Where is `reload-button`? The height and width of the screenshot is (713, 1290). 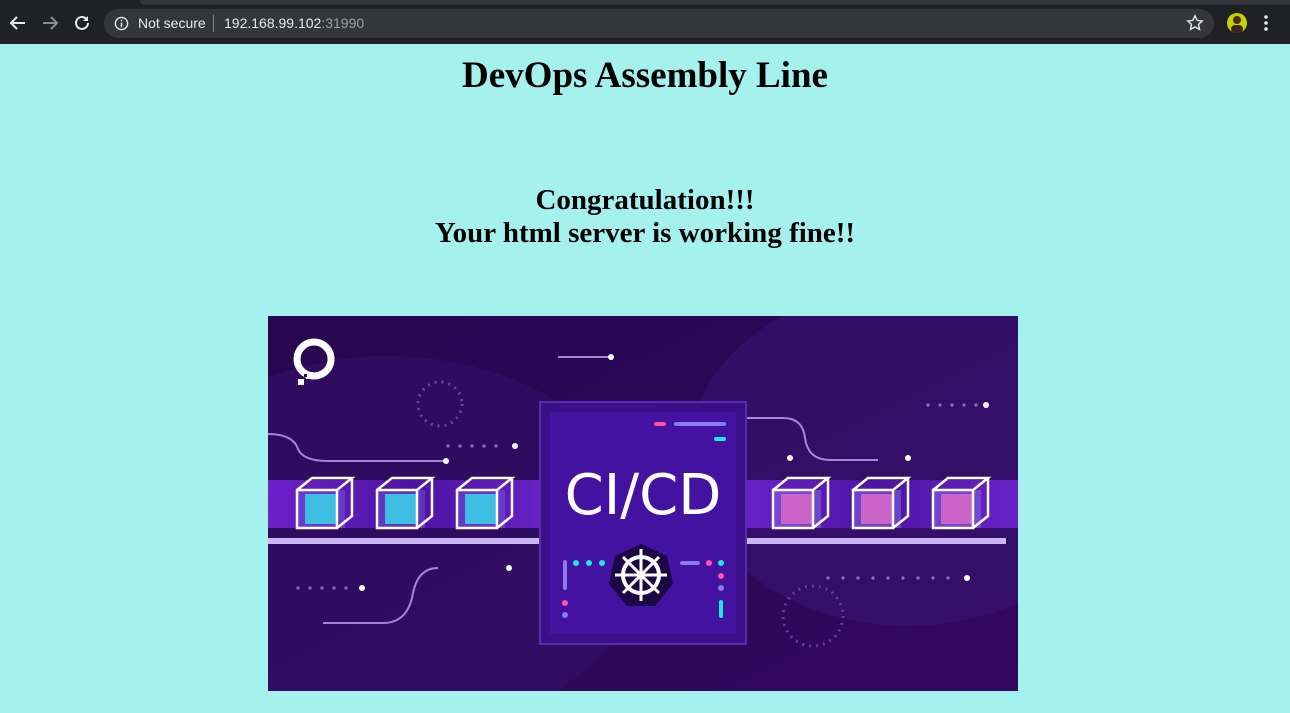
reload-button is located at coordinates (82, 23).